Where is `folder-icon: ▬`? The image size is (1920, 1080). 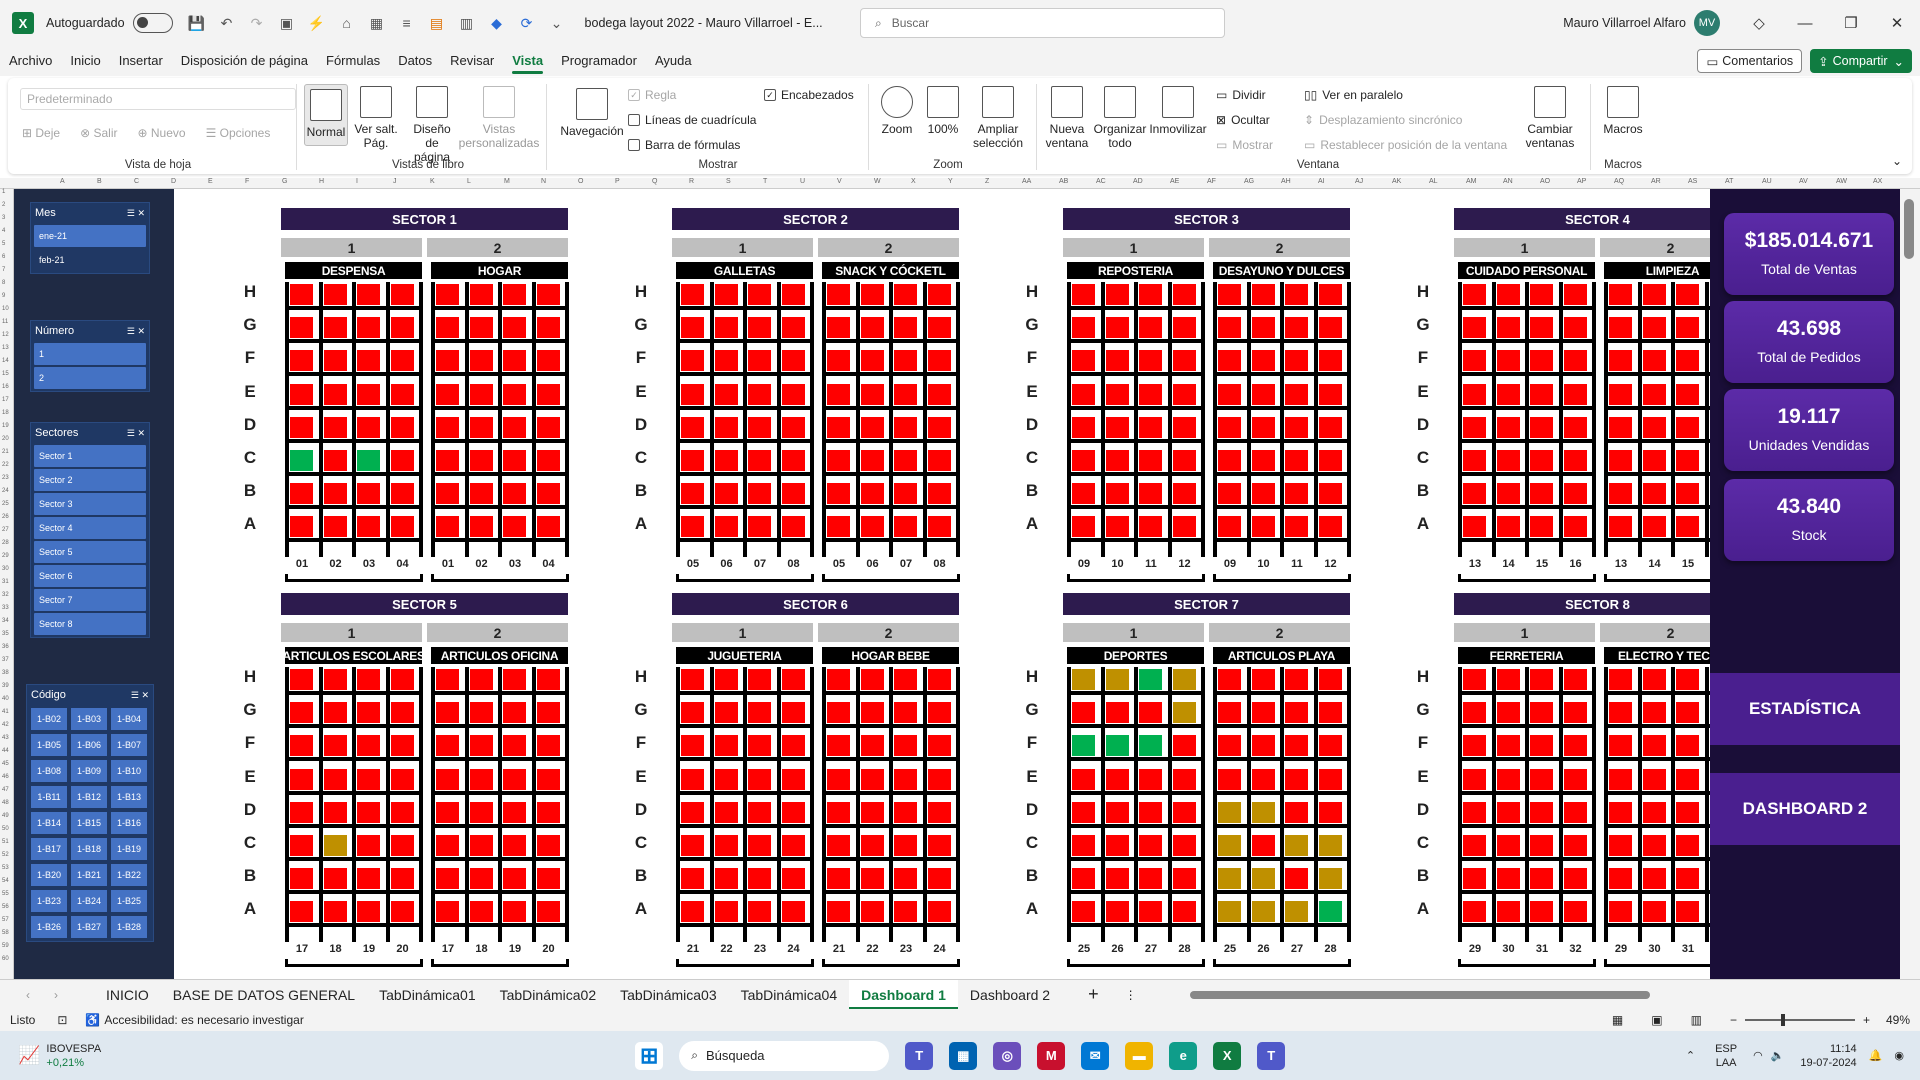 folder-icon: ▬ is located at coordinates (1139, 1055).